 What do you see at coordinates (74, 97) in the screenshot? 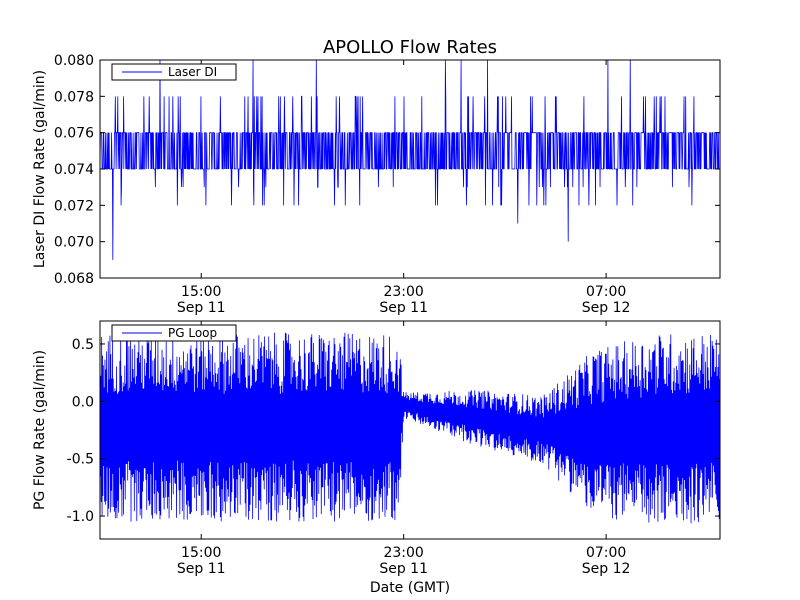
I see `y-tick-label: 0.078` at bounding box center [74, 97].